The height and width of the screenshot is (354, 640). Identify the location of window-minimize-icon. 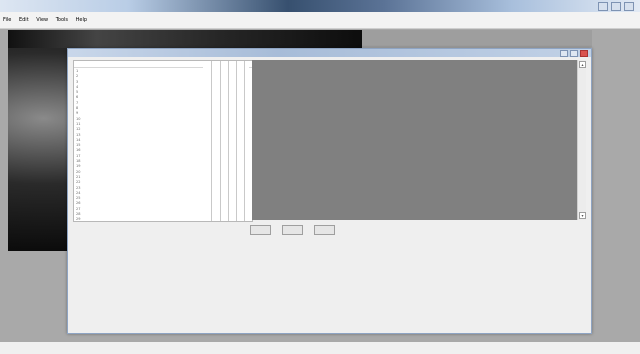
(603, 6).